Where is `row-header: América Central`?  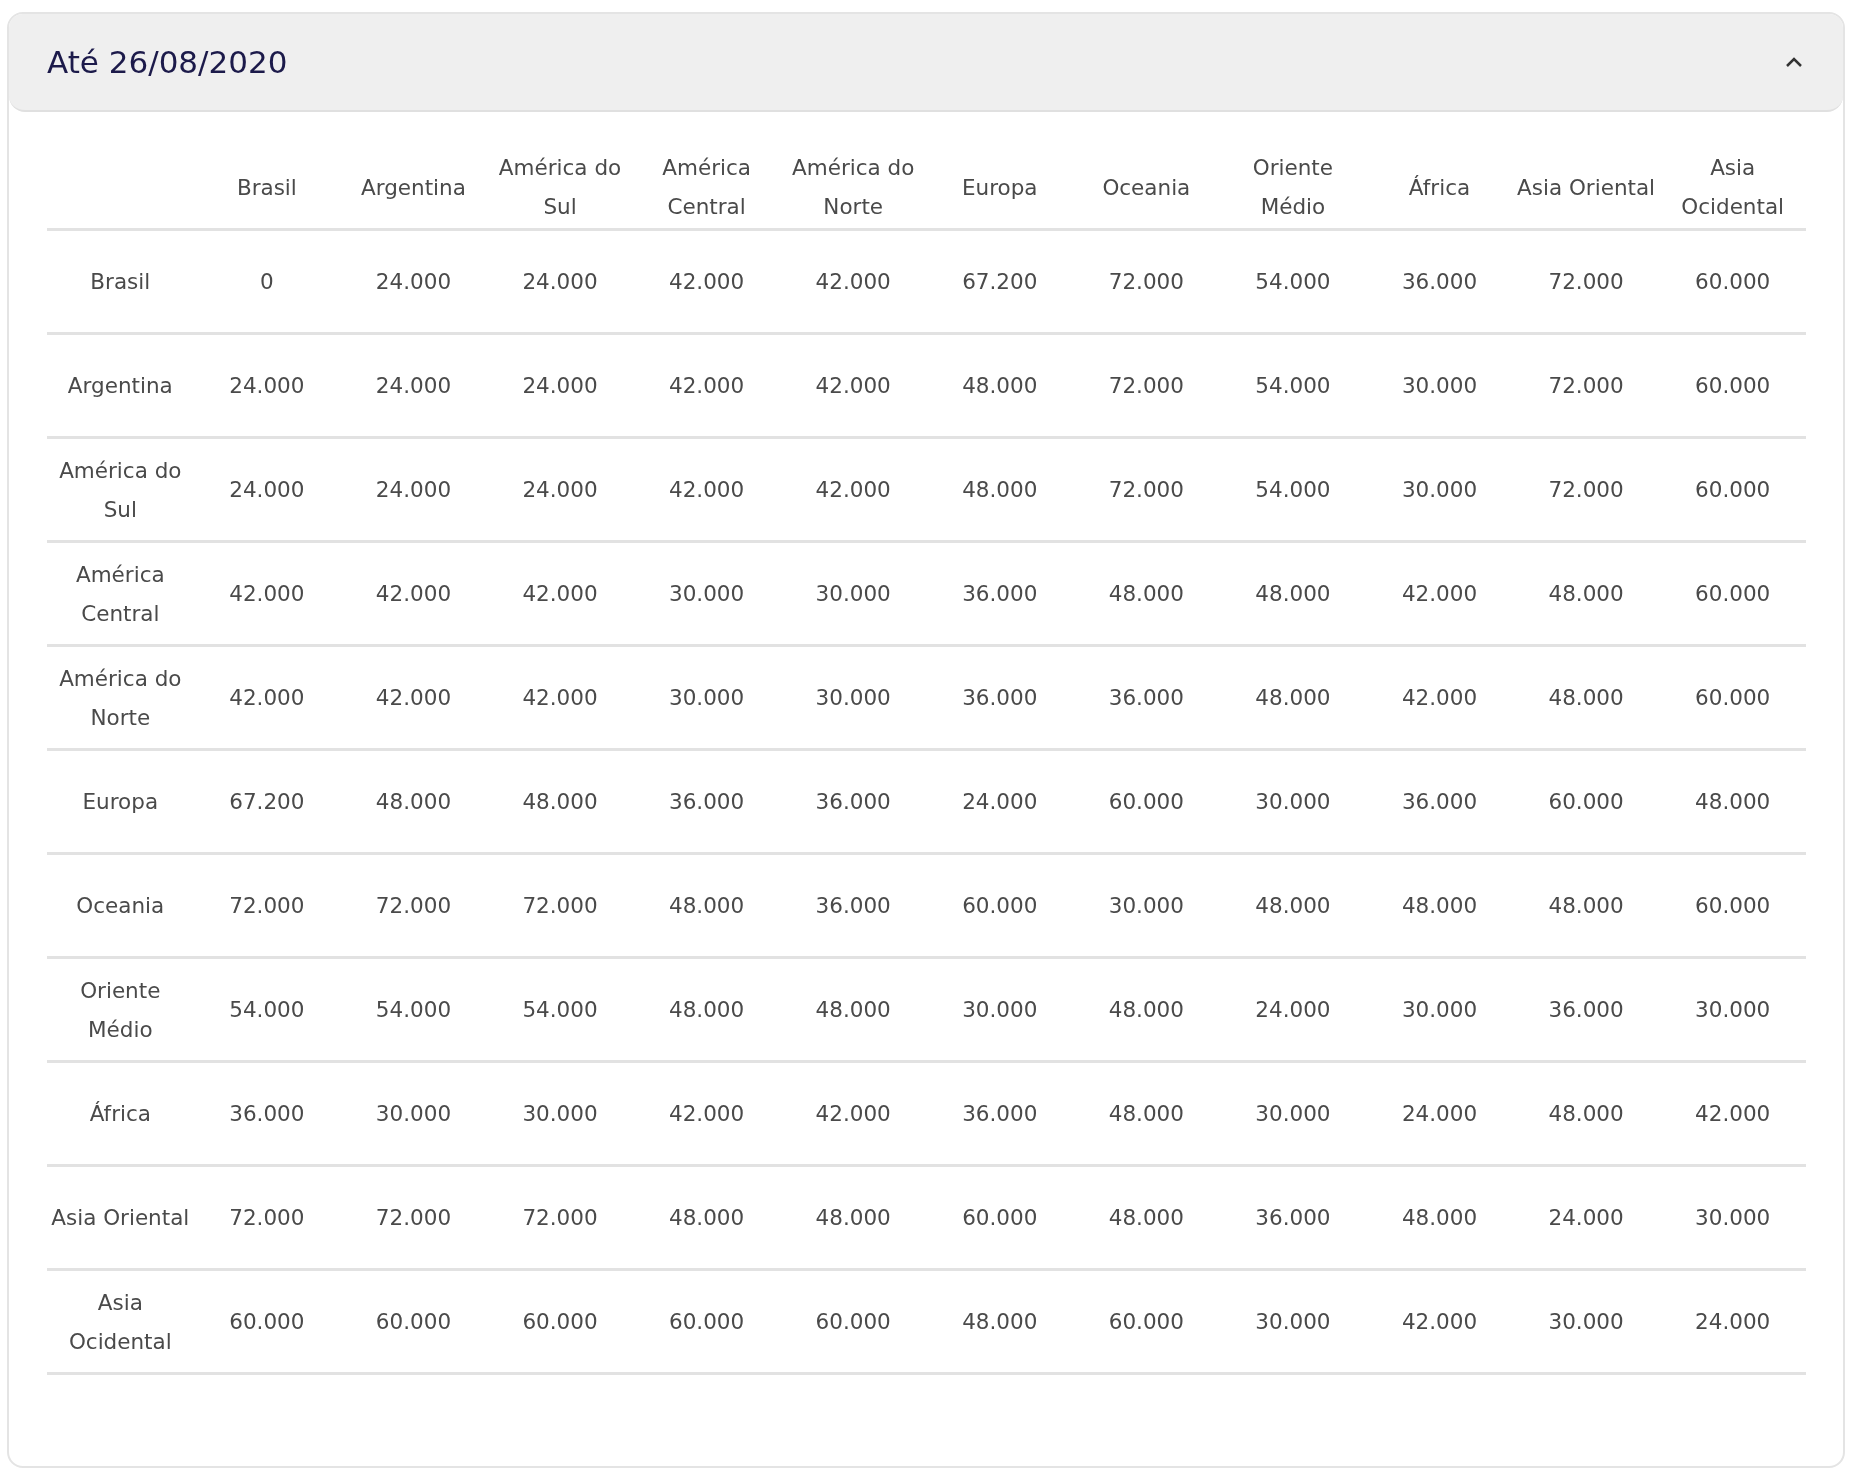 row-header: América Central is located at coordinates (120, 593).